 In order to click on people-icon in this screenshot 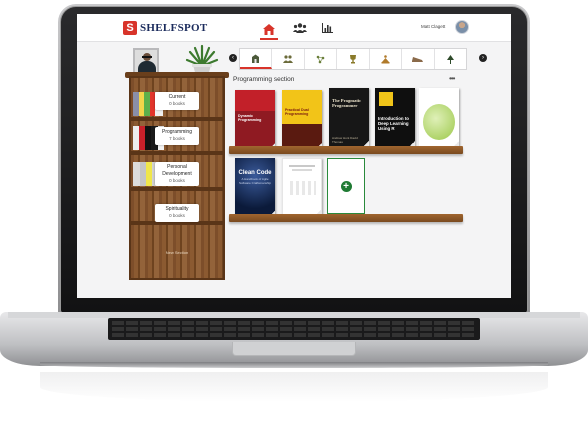, I will do `click(288, 59)`.